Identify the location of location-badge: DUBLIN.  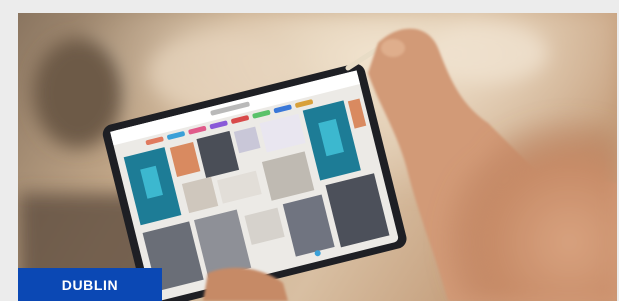
(90, 284).